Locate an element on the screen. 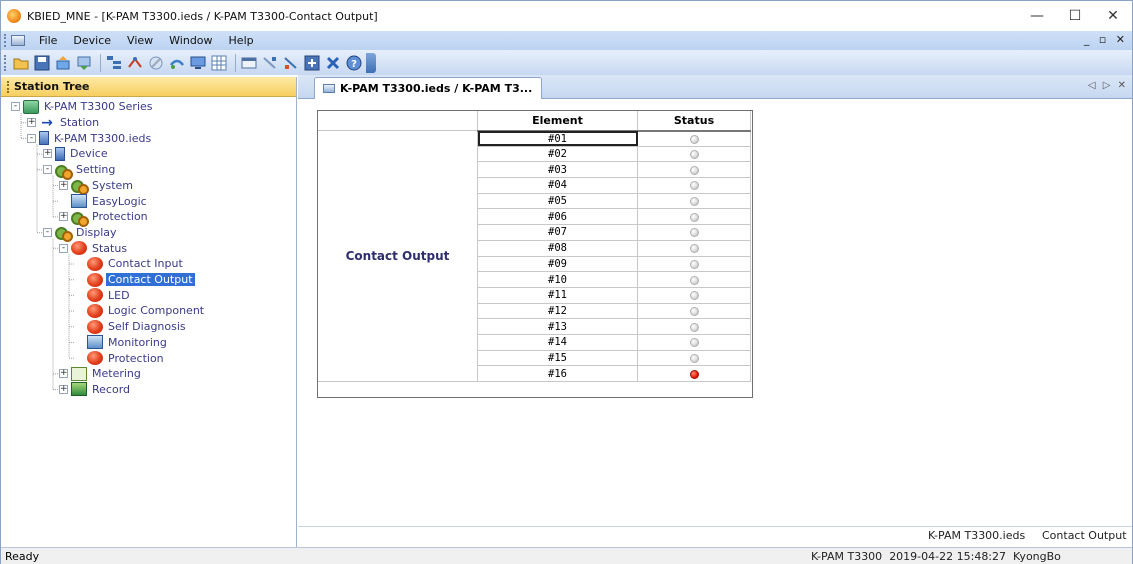 This screenshot has width=1133, height=564. element-cell: #05 is located at coordinates (557, 201).